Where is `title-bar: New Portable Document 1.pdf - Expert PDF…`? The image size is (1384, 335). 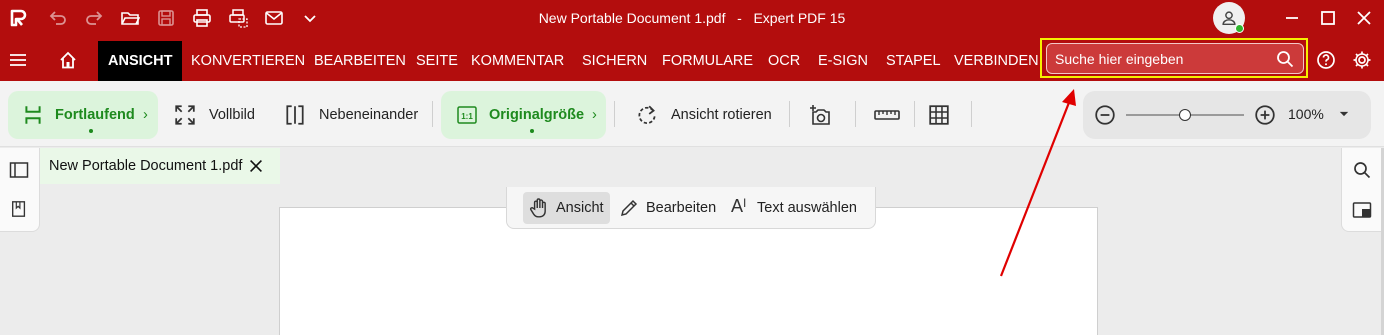
title-bar: New Portable Document 1.pdf - Expert PDF… is located at coordinates (692, 18).